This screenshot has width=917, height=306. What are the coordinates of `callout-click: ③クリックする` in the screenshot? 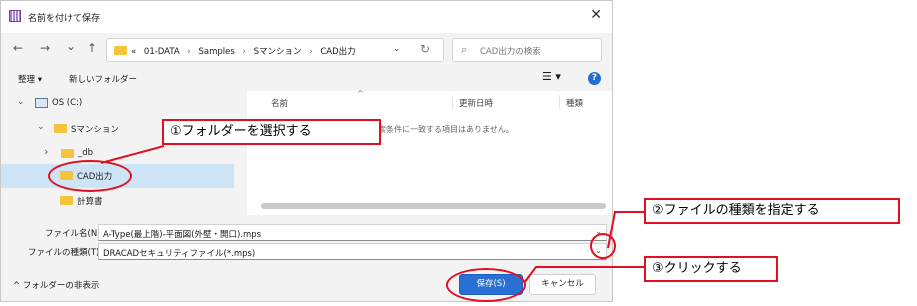 It's located at (711, 269).